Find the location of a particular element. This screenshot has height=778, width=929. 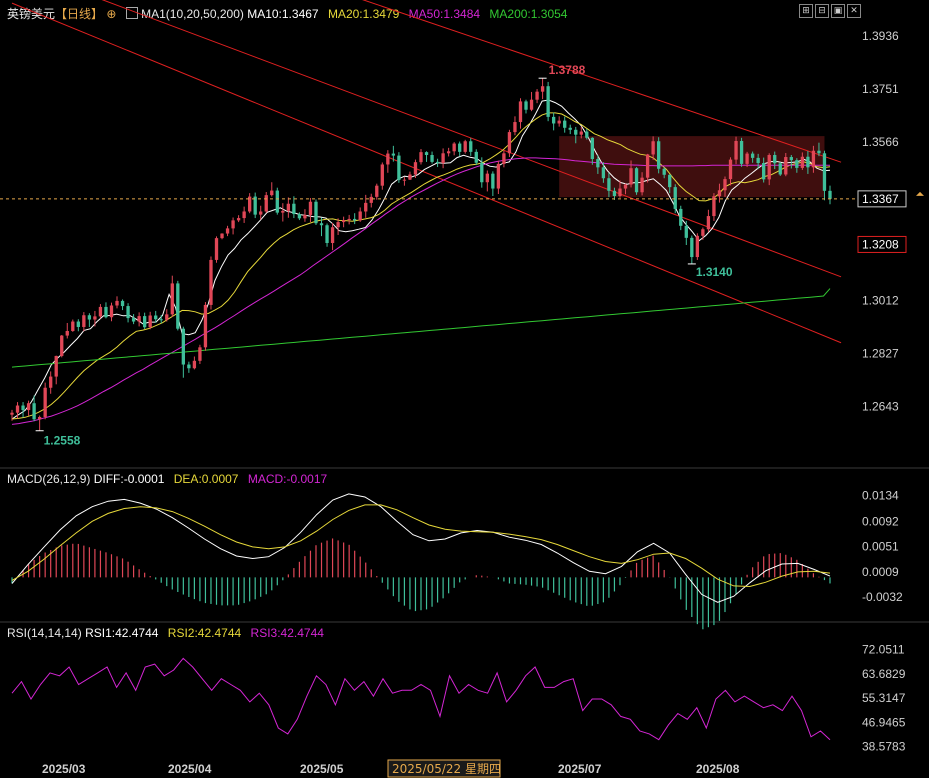

macd-tick-label: 0.0134 is located at coordinates (880, 496).